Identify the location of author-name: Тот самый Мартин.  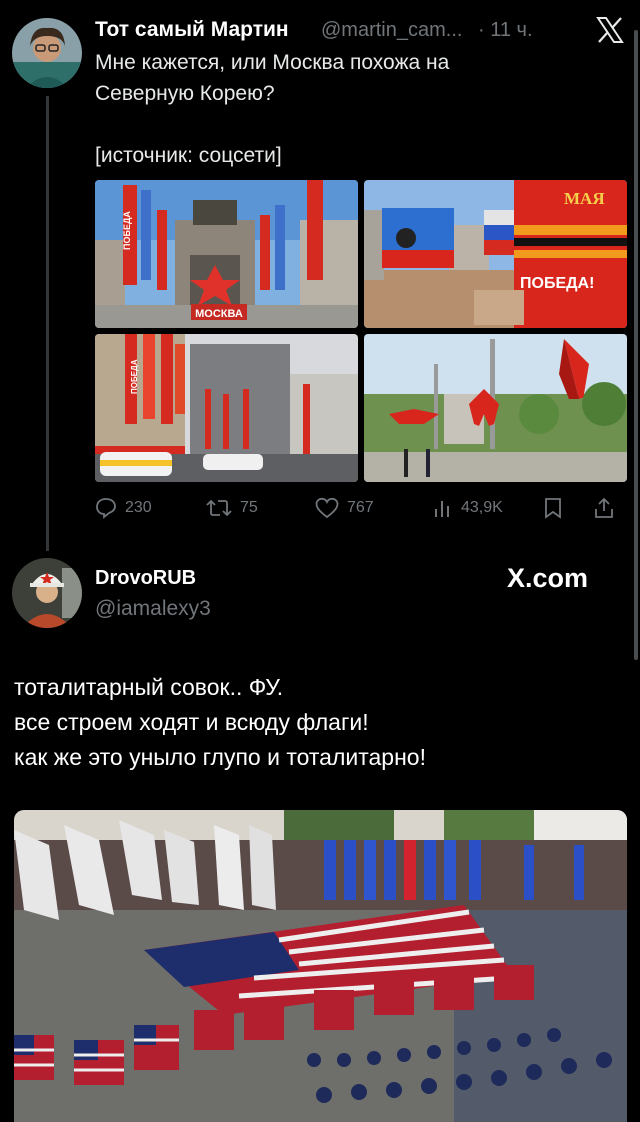
(192, 30).